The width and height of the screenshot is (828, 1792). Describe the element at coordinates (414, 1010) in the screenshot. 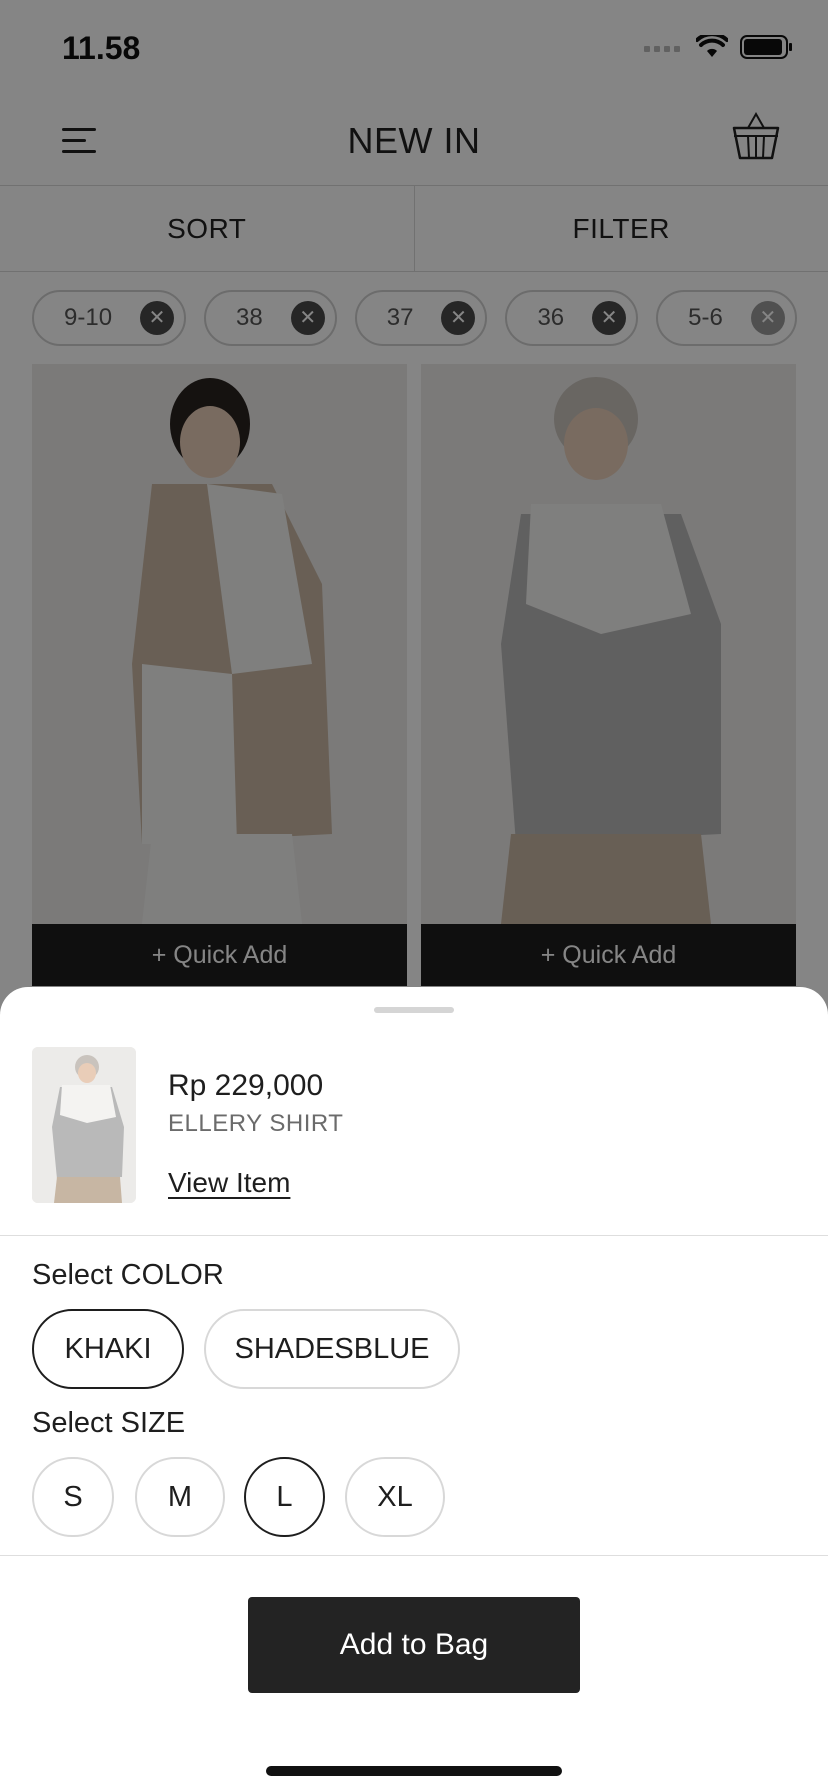

I see `sheet-grabber` at that location.